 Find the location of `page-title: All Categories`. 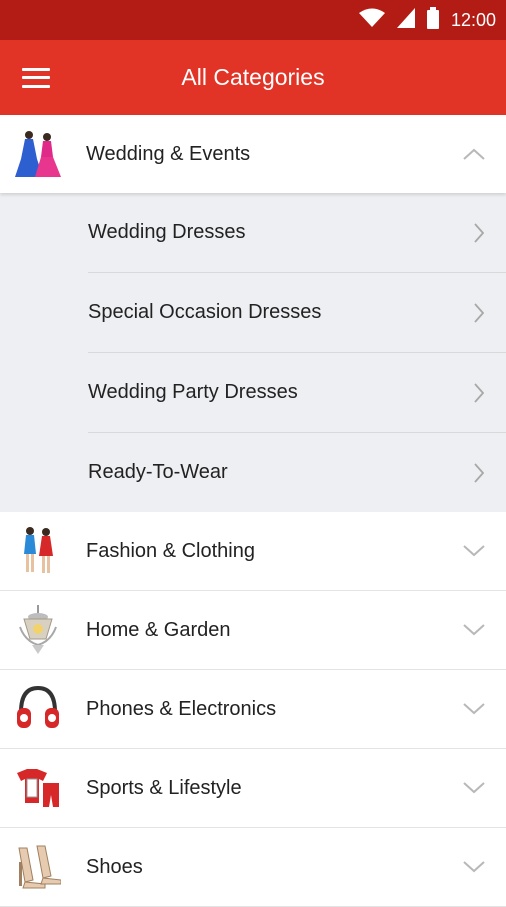

page-title: All Categories is located at coordinates (253, 77).